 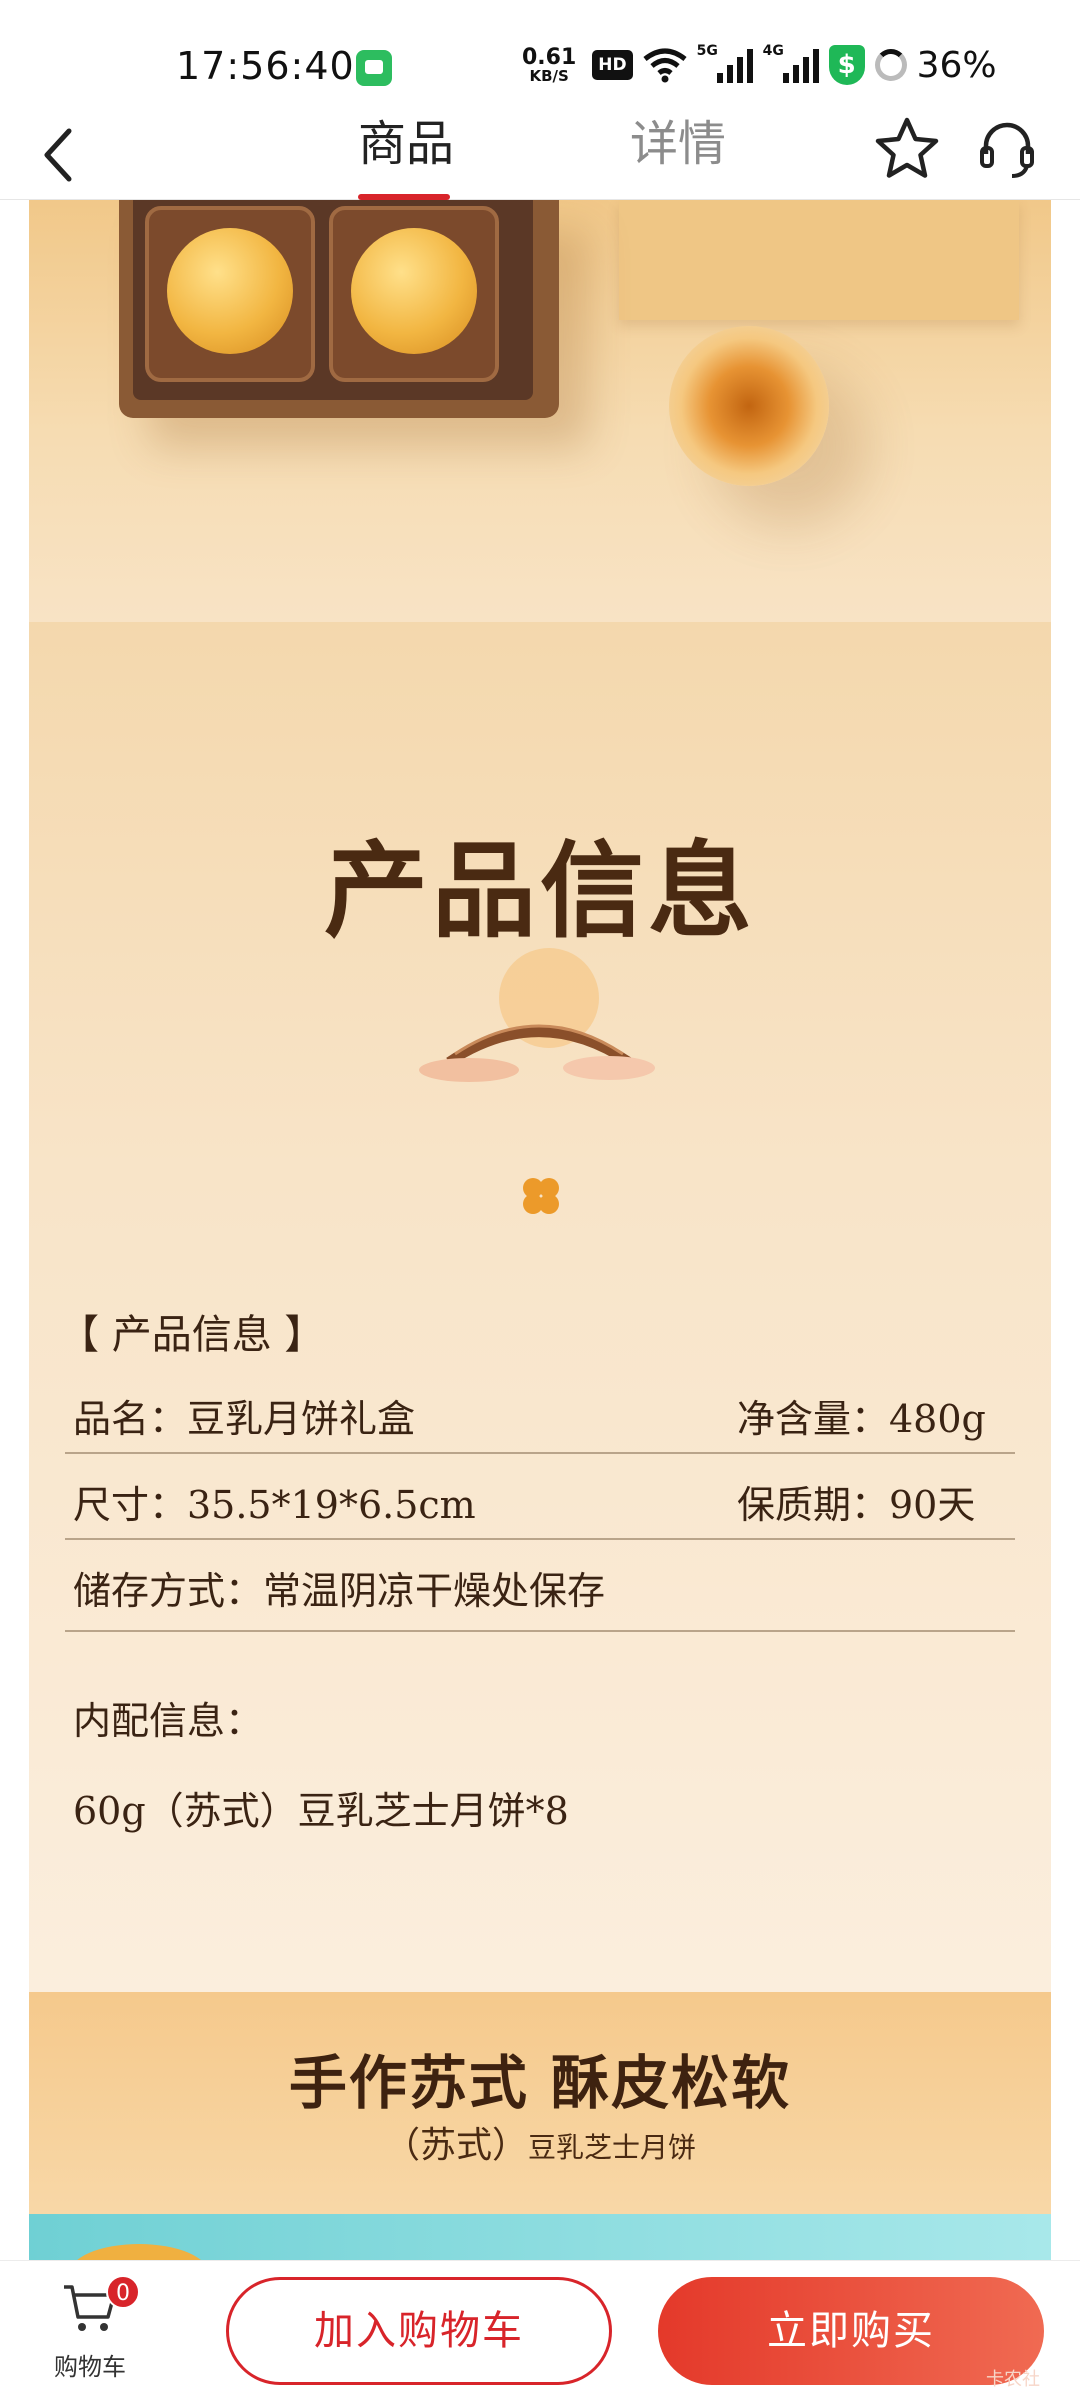 I want to click on bottom-action-bar: 0 购物车 加入购物车 立即购买 卡农社, so click(x=540, y=2330).